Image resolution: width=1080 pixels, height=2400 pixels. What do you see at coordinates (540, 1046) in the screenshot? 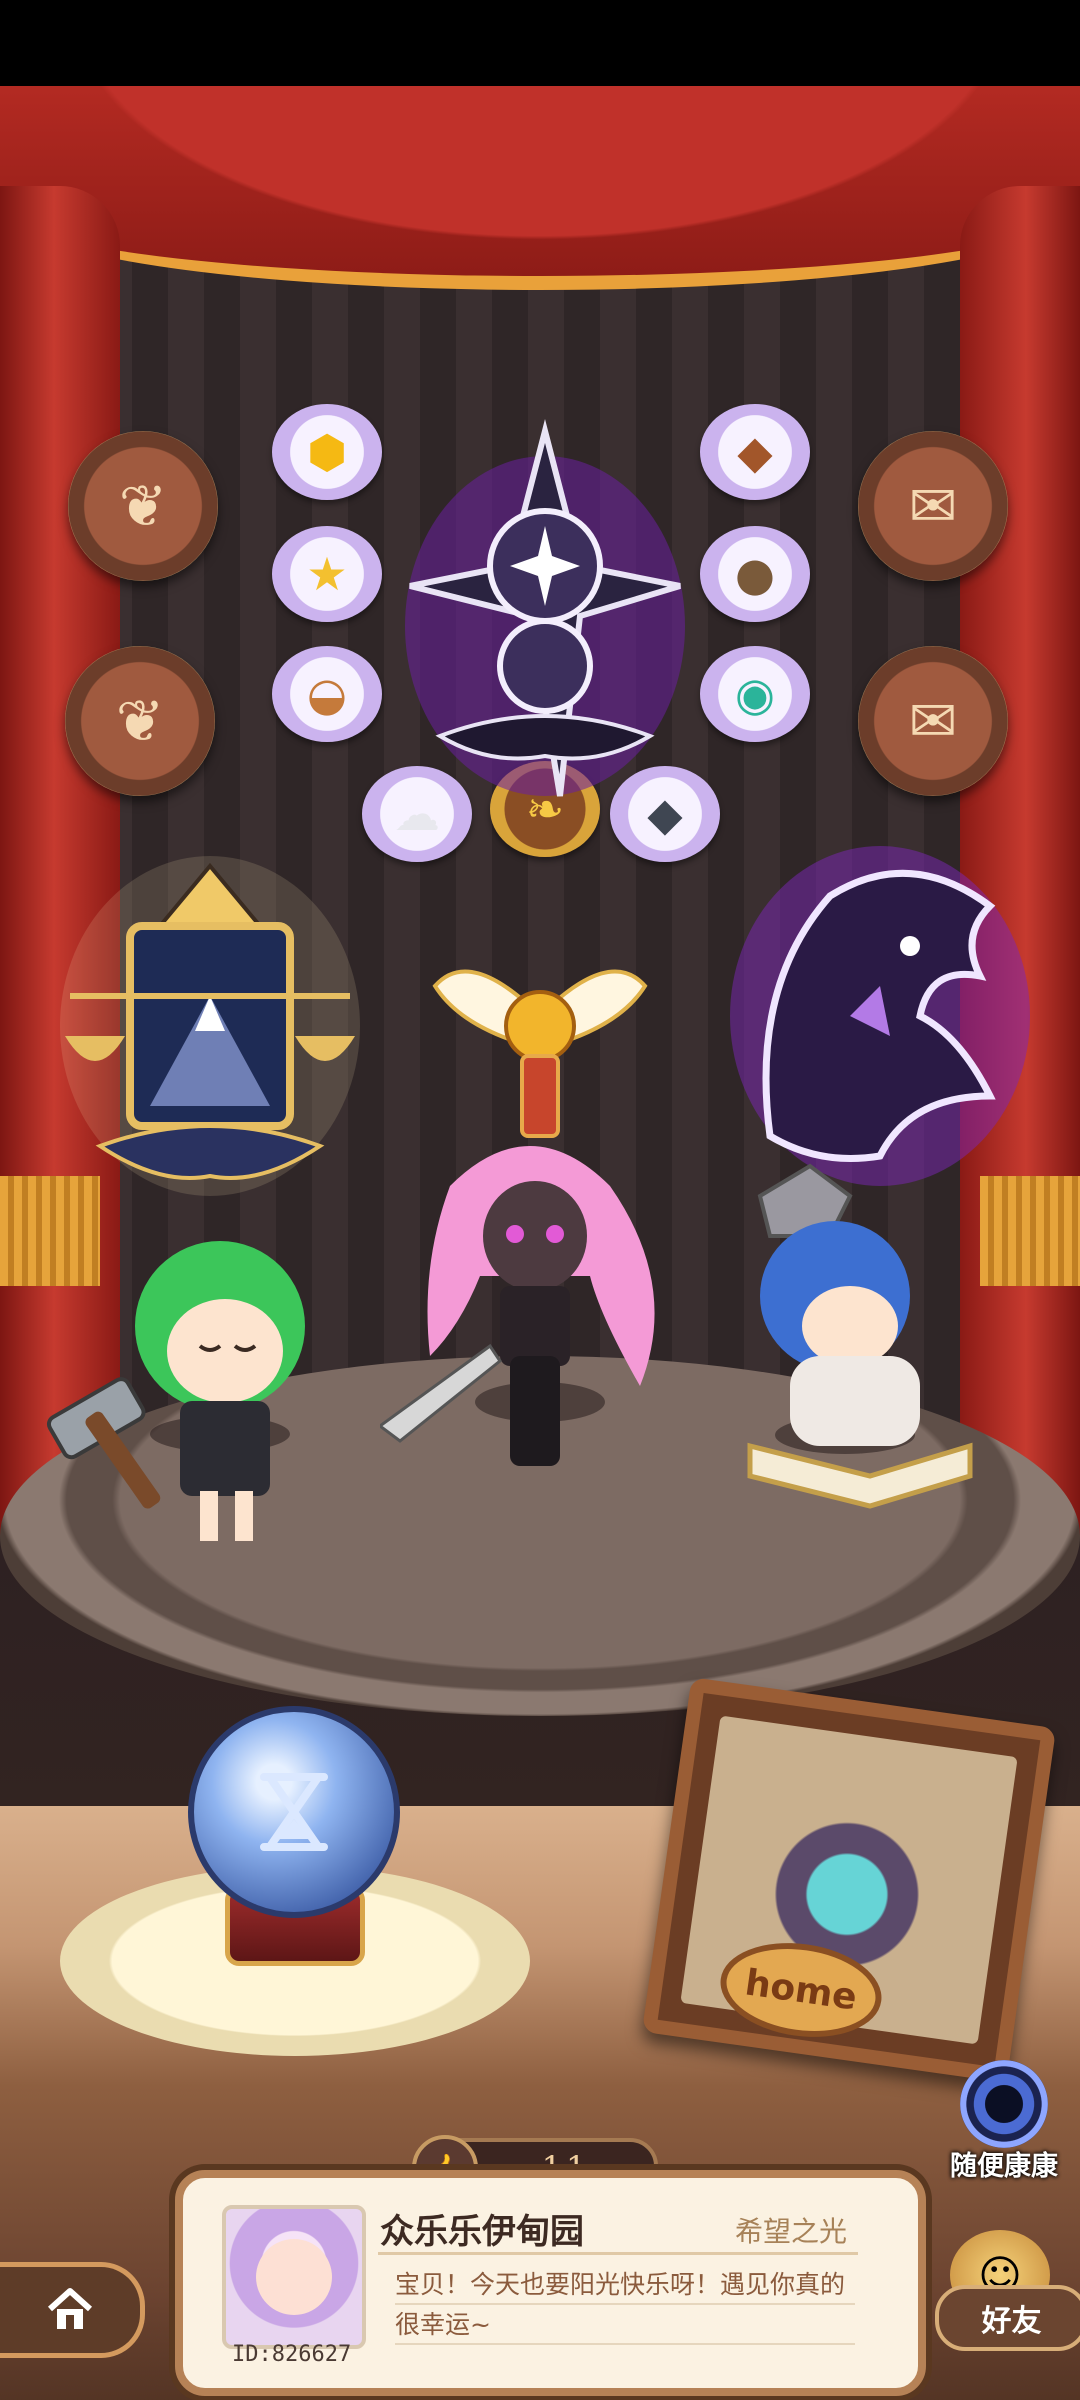
I see `winged-torch-emblem` at bounding box center [540, 1046].